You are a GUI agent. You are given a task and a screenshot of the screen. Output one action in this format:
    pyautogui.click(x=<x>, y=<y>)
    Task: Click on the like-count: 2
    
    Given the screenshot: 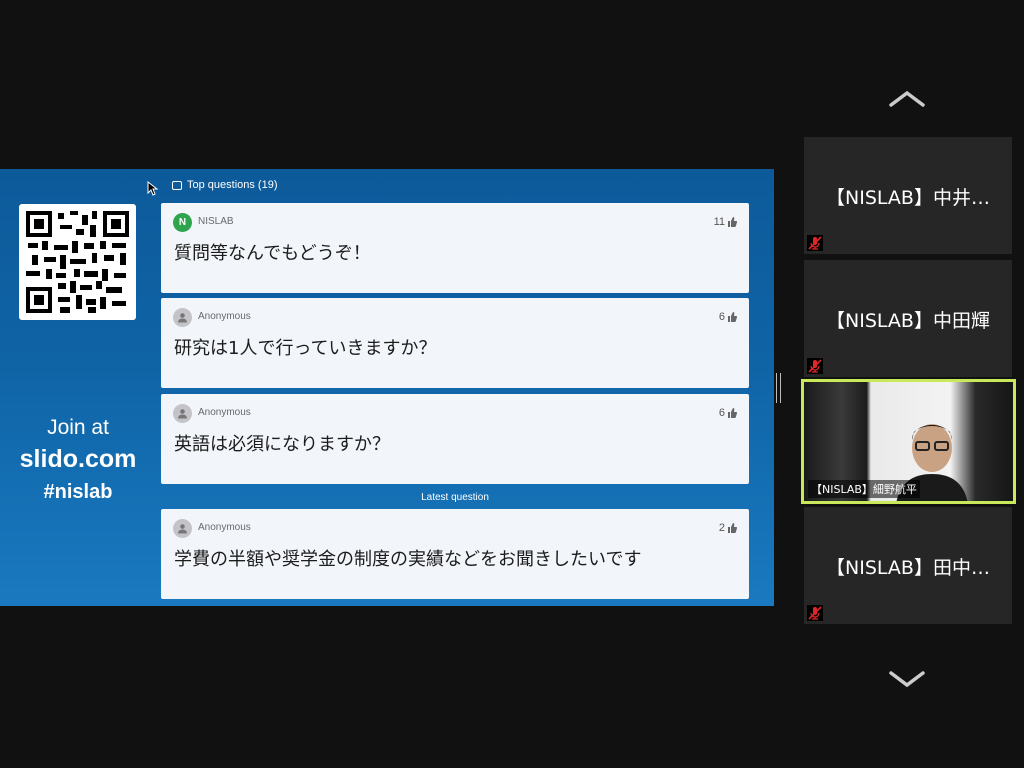 What is the action you would take?
    pyautogui.click(x=728, y=528)
    